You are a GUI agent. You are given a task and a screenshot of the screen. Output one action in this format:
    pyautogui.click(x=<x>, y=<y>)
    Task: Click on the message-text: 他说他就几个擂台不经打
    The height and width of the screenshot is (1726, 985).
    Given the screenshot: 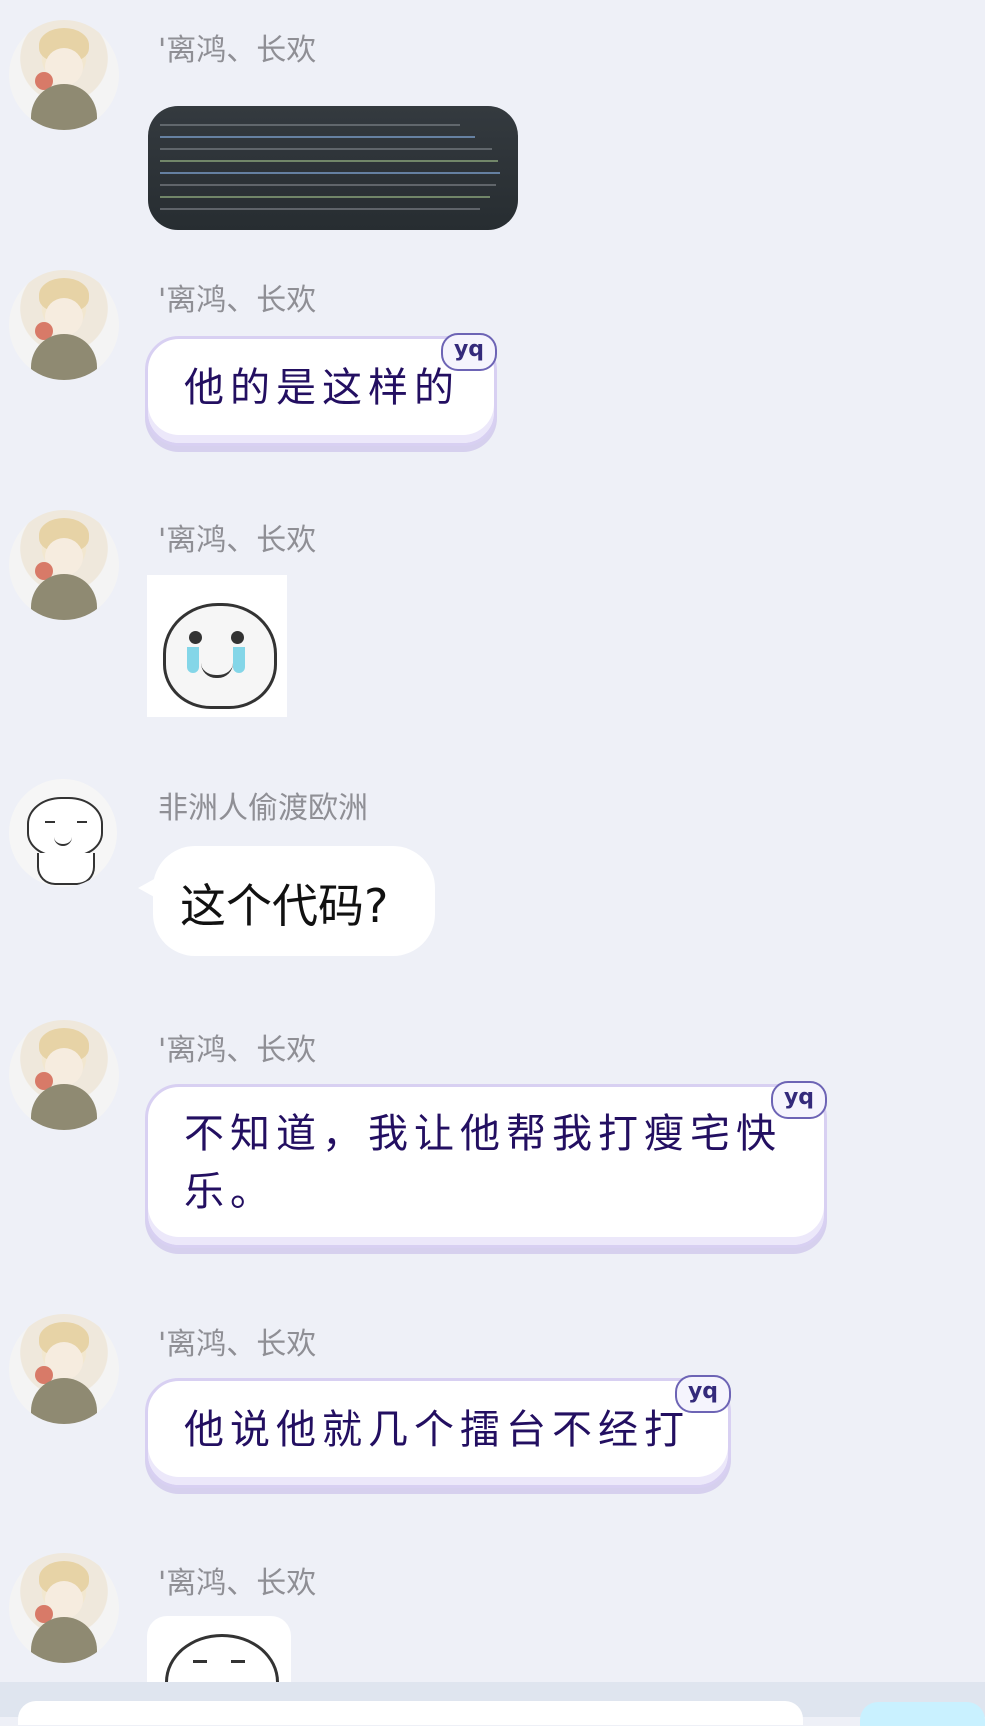 What is the action you would take?
    pyautogui.click(x=437, y=1430)
    